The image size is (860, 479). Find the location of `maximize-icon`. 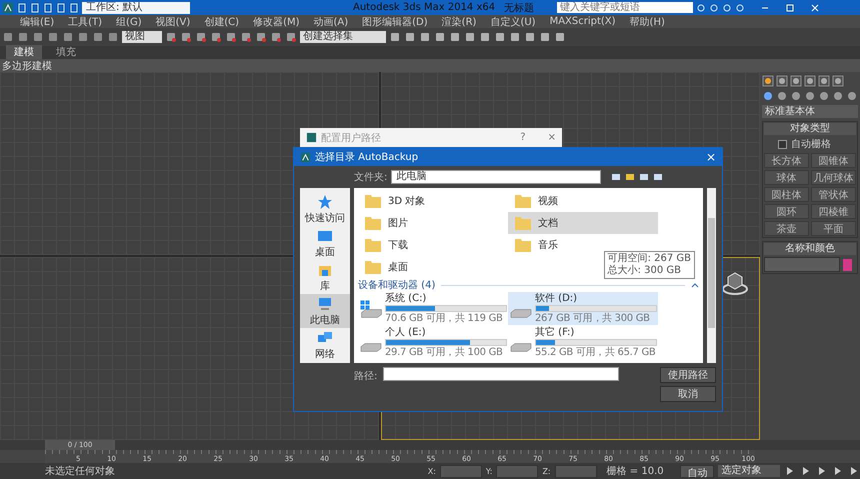

maximize-icon is located at coordinates (790, 7).